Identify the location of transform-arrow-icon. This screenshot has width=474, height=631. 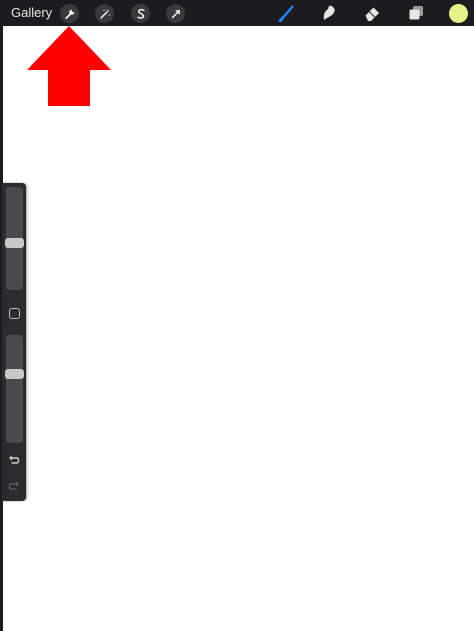
(175, 13).